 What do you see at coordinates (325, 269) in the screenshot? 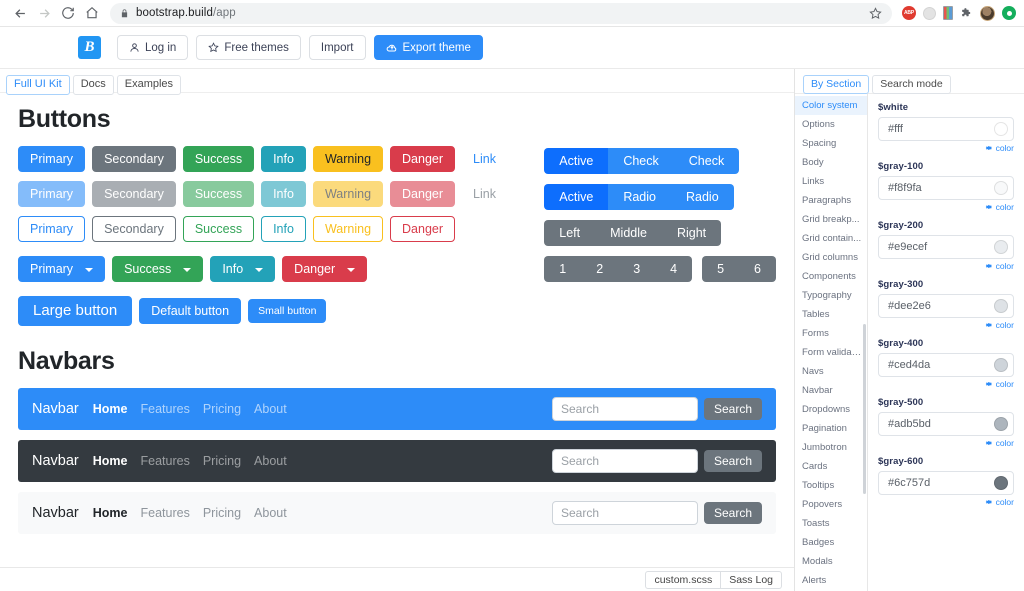
I see `dropdown-danger: Danger` at bounding box center [325, 269].